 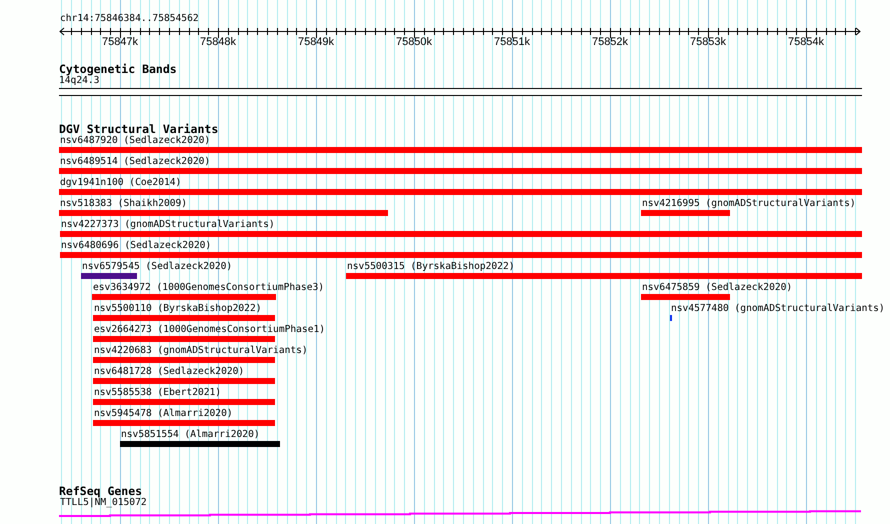 I want to click on variant-label: dgv1941n100 (Coe2014), so click(x=121, y=183).